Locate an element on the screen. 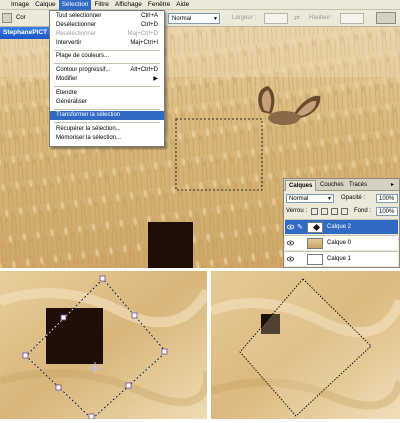  handle-left is located at coordinates (25, 355).